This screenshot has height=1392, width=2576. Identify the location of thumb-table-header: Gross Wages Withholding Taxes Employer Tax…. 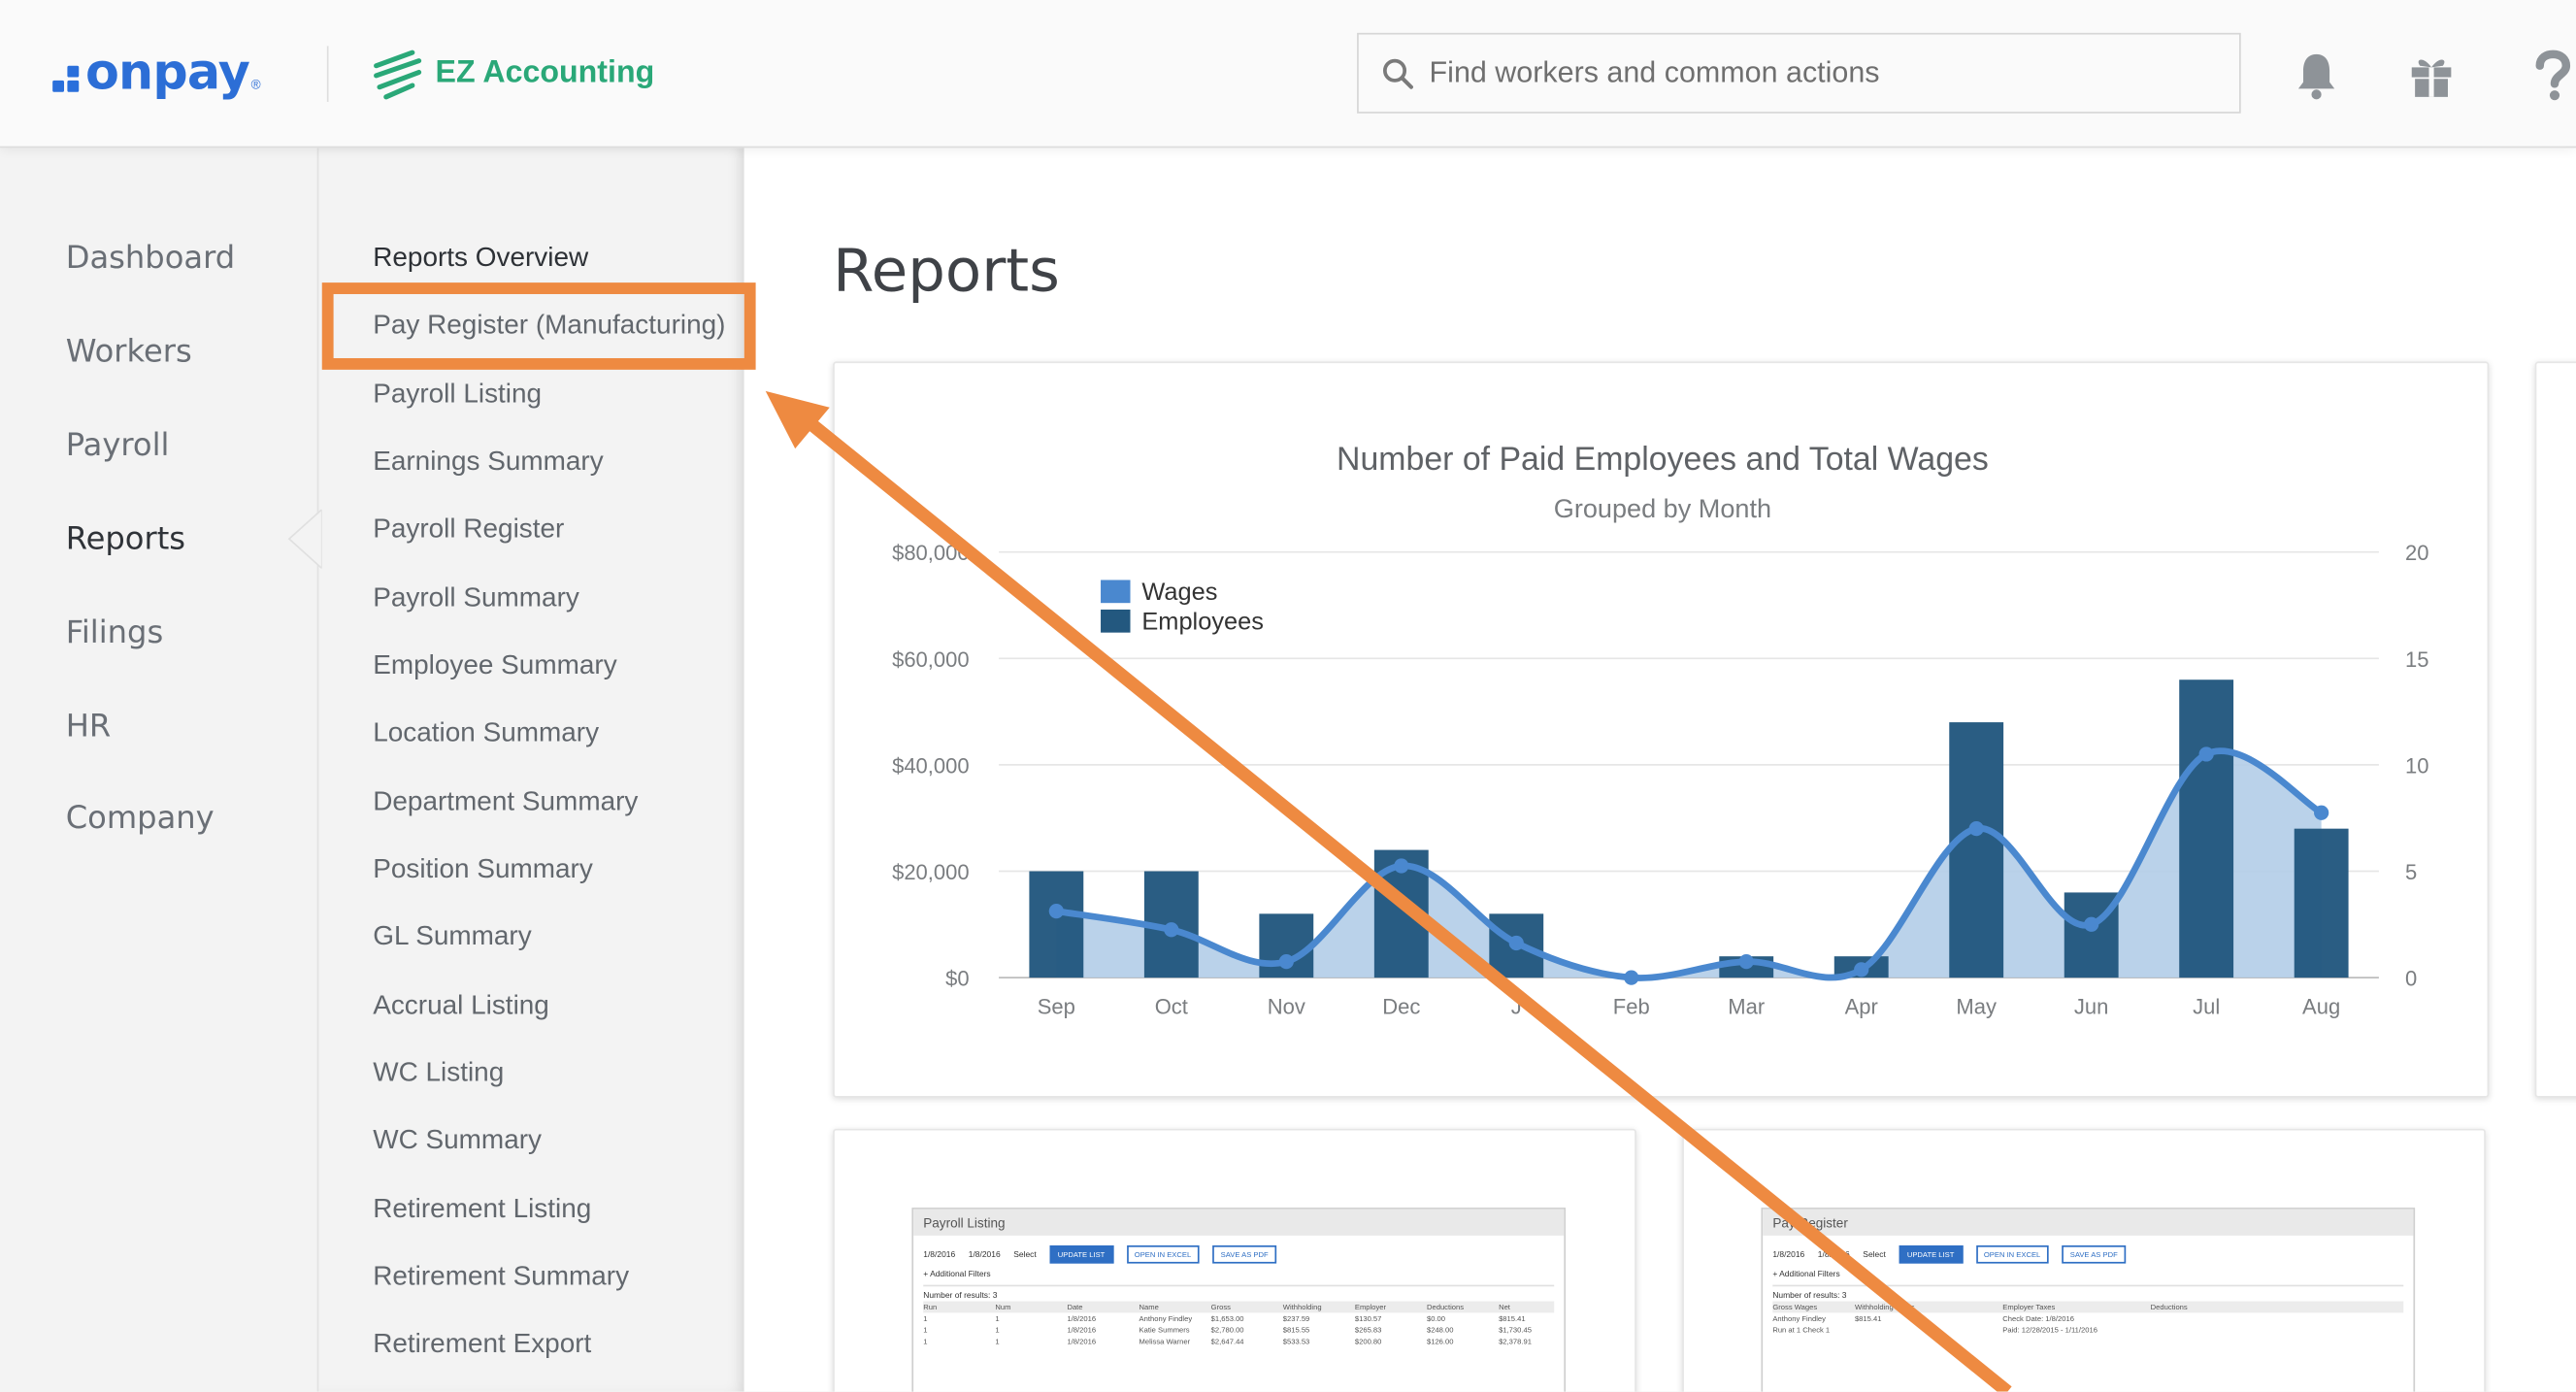
(2088, 1307).